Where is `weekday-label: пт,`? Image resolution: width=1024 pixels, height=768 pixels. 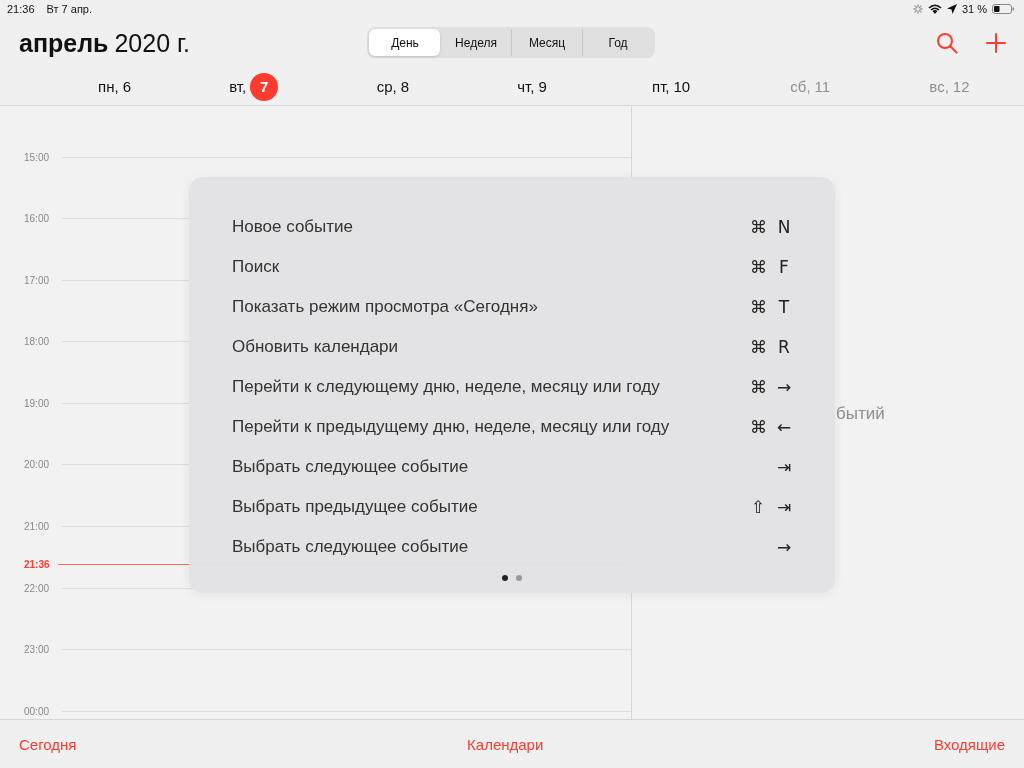
weekday-label: пт, is located at coordinates (661, 86).